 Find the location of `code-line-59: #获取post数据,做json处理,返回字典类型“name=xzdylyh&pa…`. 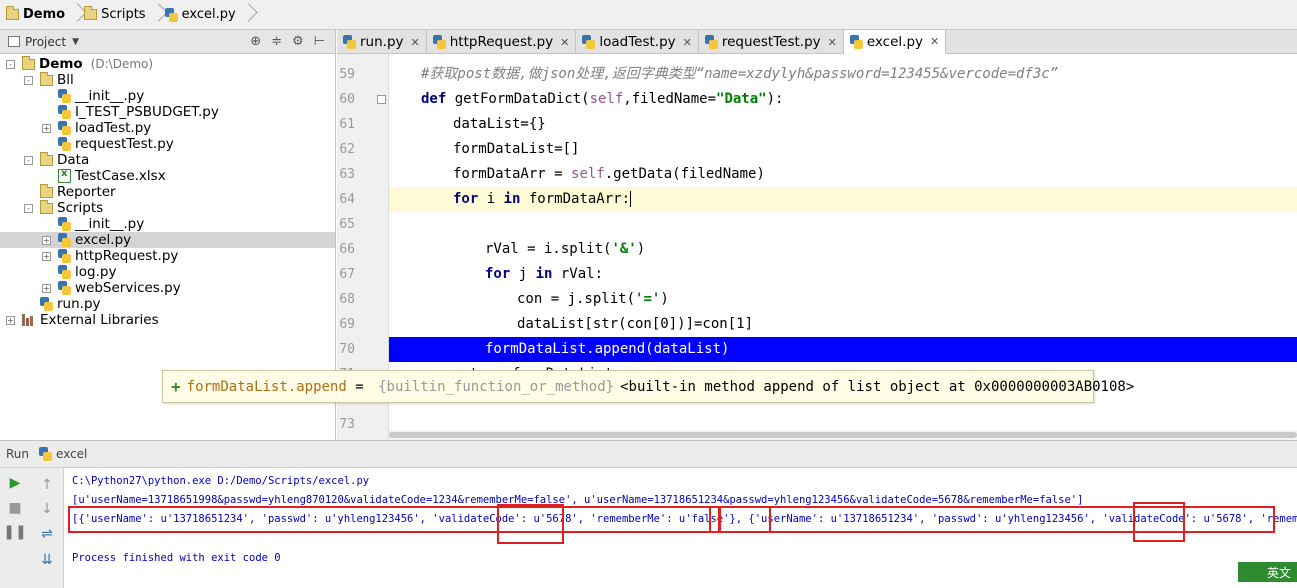

code-line-59: #获取post数据,做json处理,返回字典类型“name=xzdylyh&pa… is located at coordinates (843, 74).